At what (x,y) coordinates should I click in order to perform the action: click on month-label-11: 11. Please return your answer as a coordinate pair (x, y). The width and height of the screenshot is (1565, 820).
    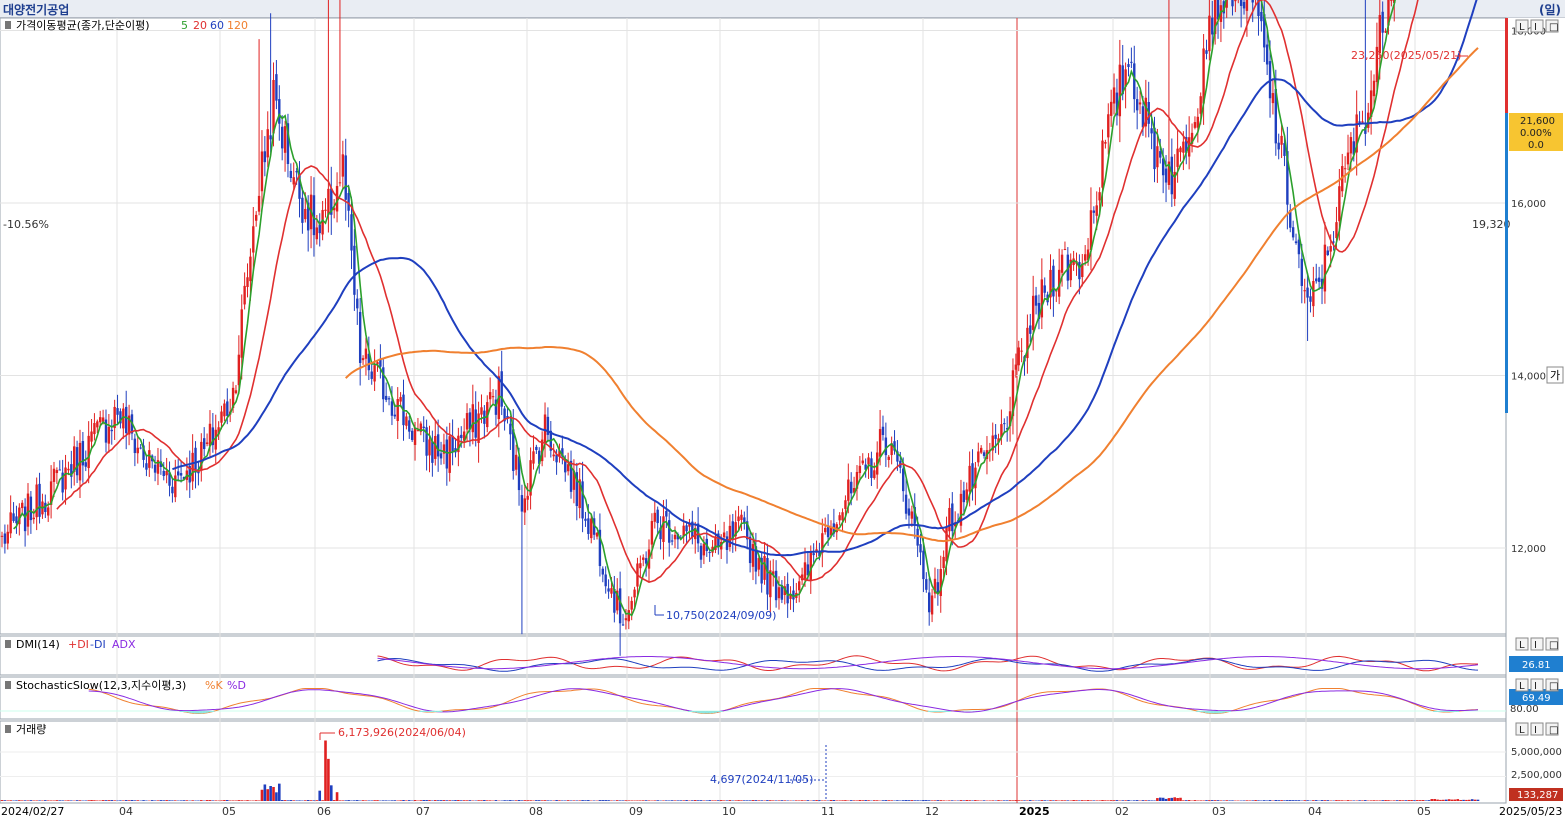
    Looking at the image, I should click on (828, 811).